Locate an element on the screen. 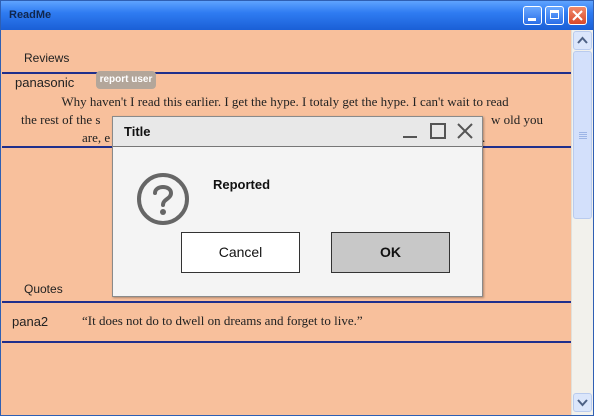 Image resolution: width=594 pixels, height=416 pixels. review-text-line-2-start: the rest of the s is located at coordinates (61, 119).